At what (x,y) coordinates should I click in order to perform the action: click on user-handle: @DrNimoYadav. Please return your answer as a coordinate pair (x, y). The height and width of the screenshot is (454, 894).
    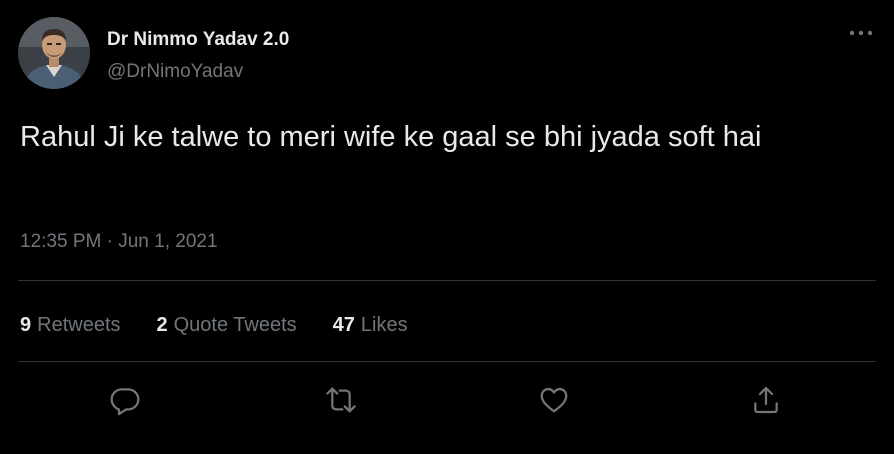
    Looking at the image, I should click on (175, 72).